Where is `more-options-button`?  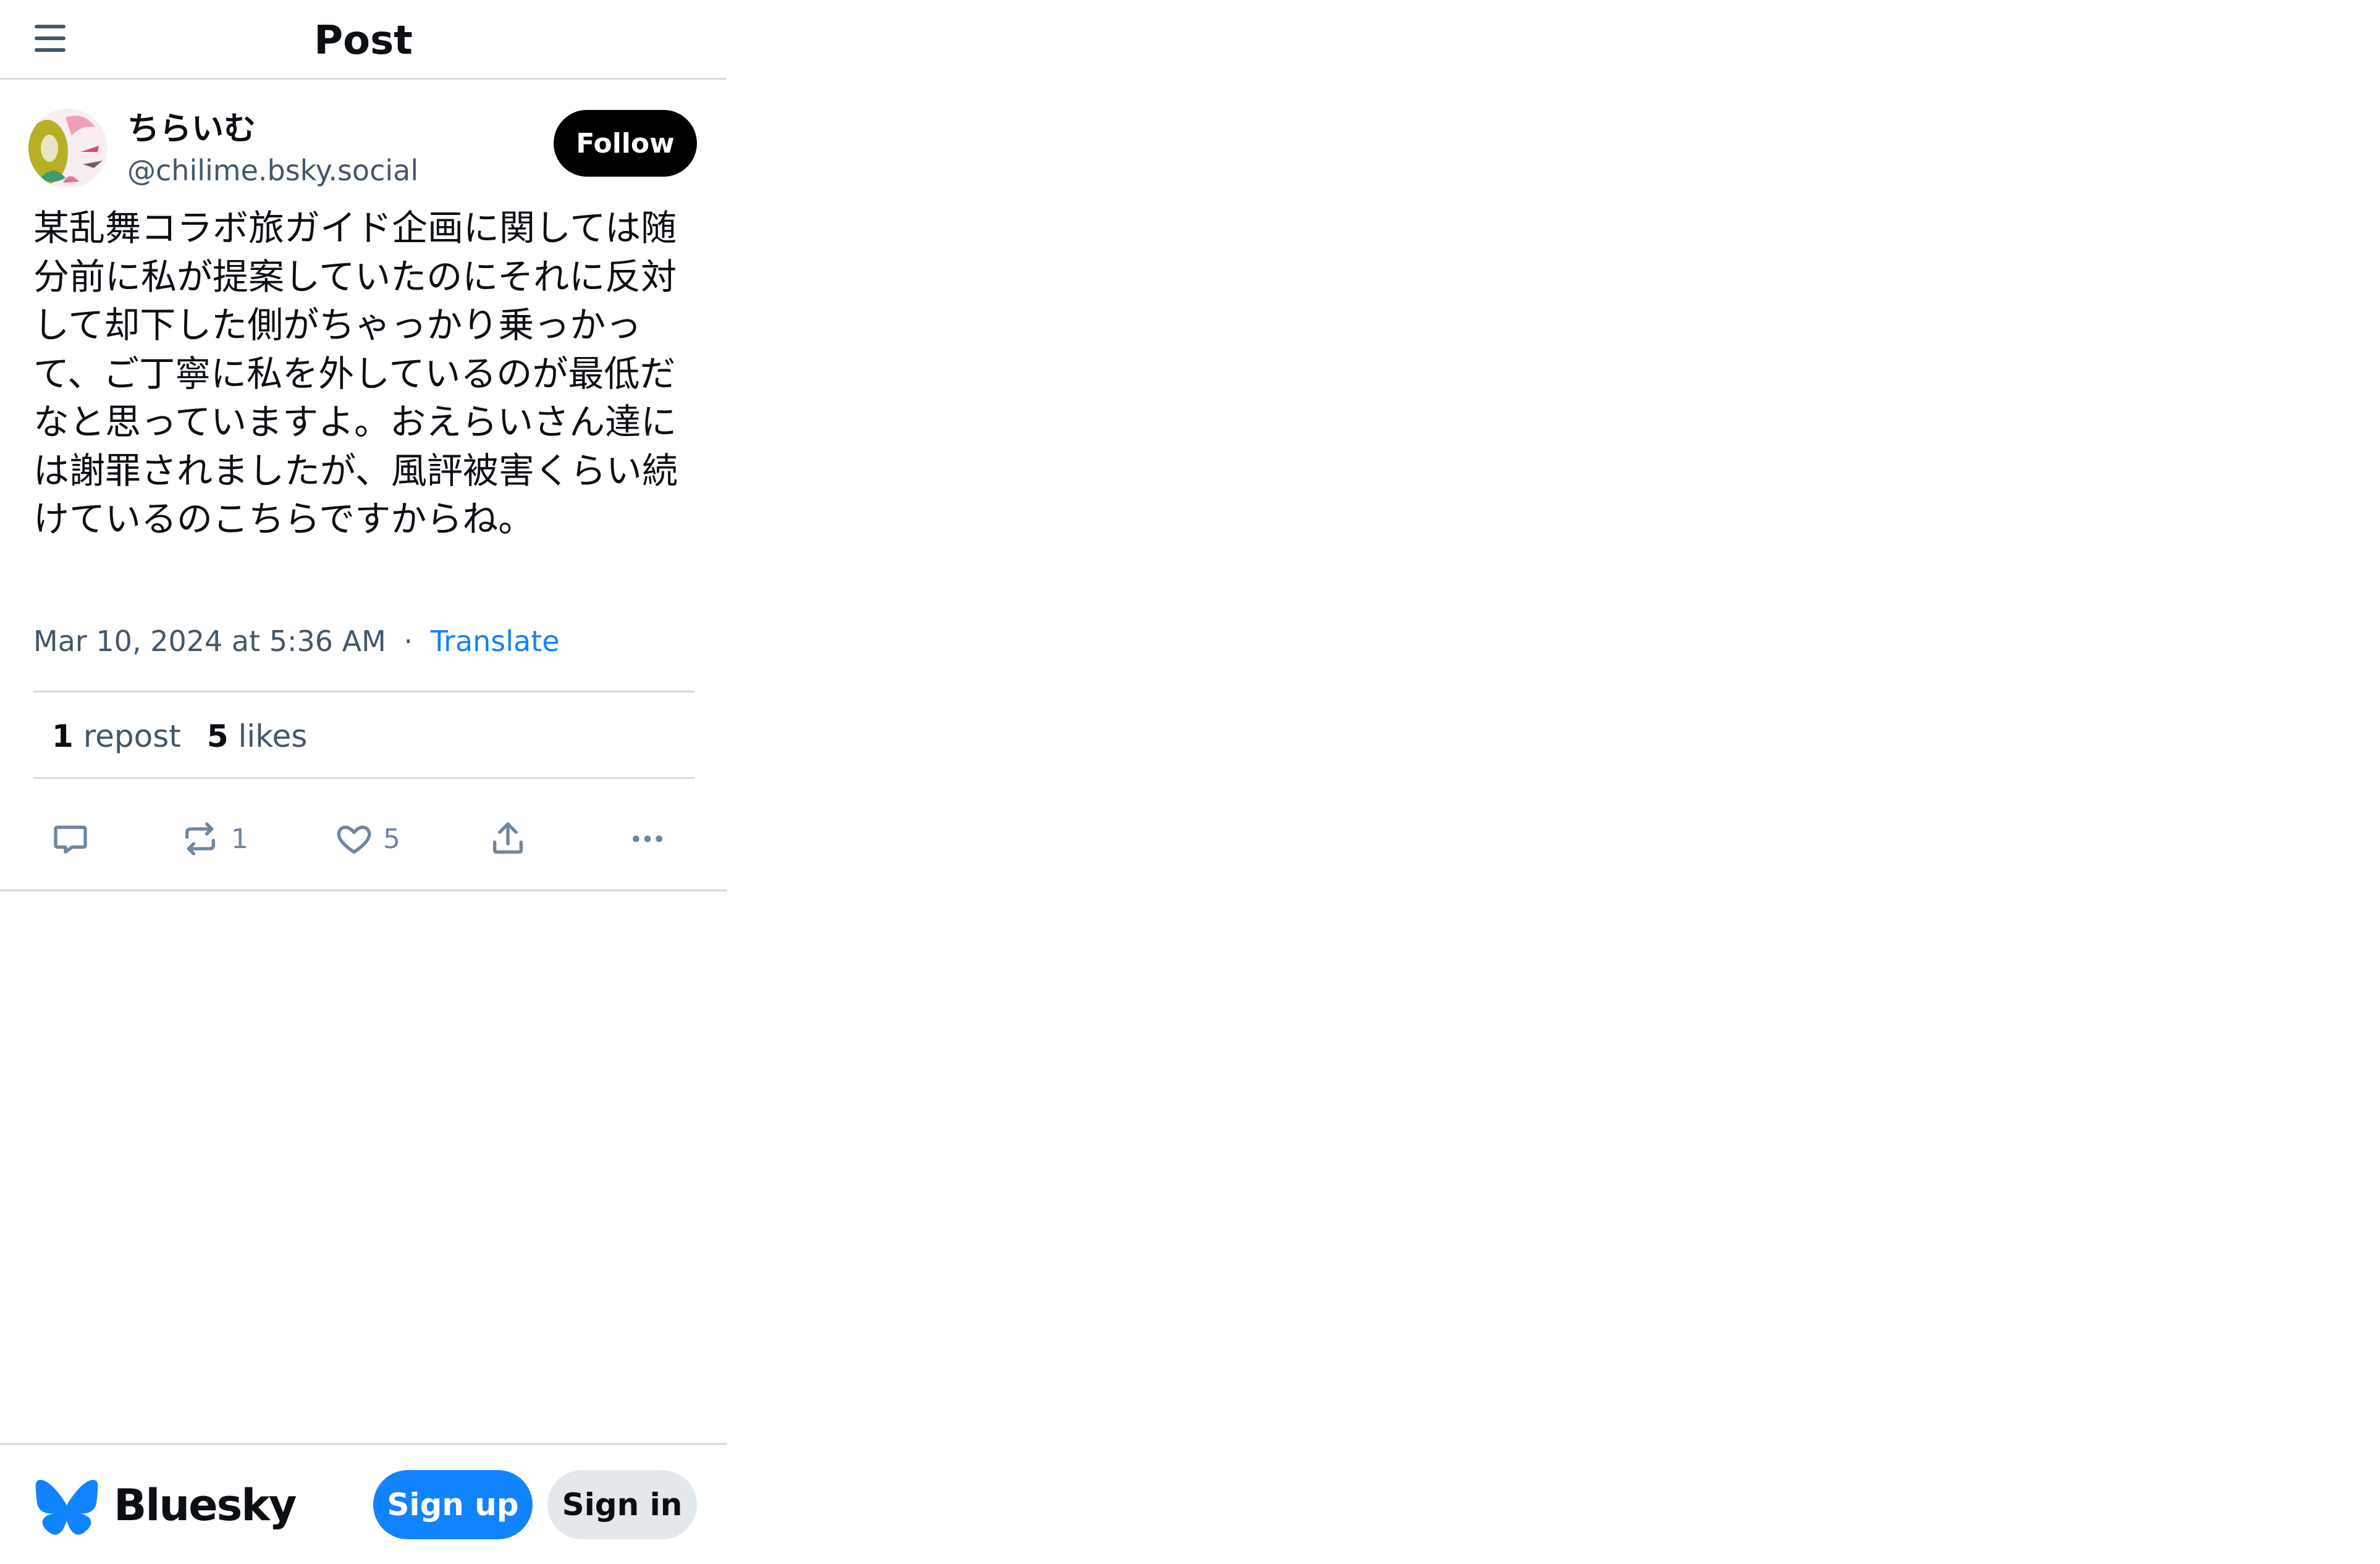
more-options-button is located at coordinates (647, 839).